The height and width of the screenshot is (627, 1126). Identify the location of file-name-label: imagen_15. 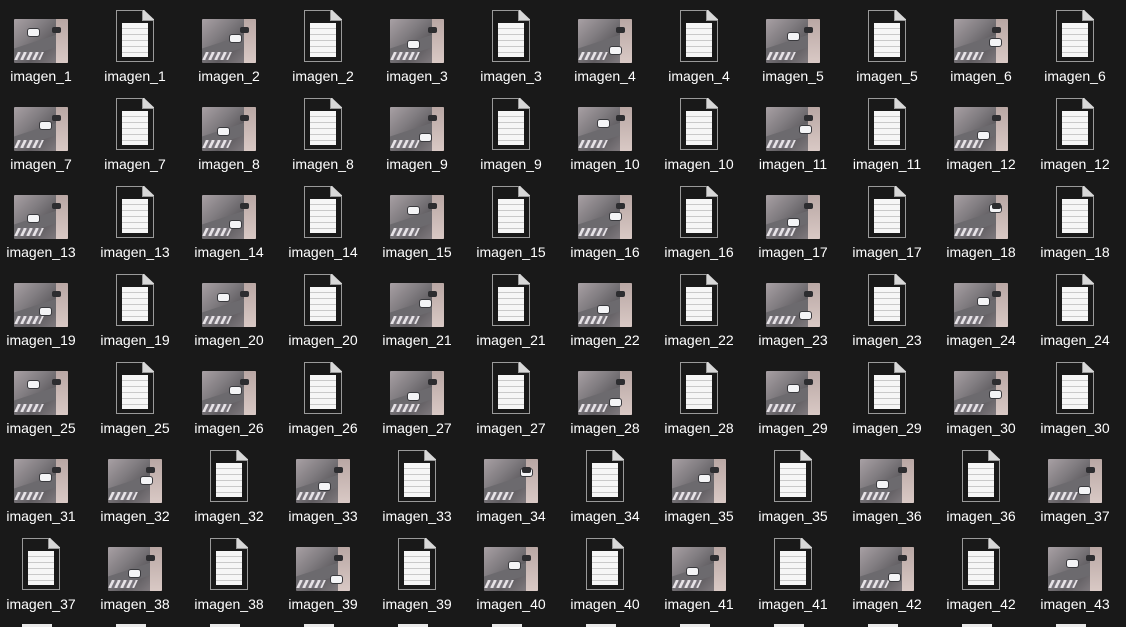
(417, 252).